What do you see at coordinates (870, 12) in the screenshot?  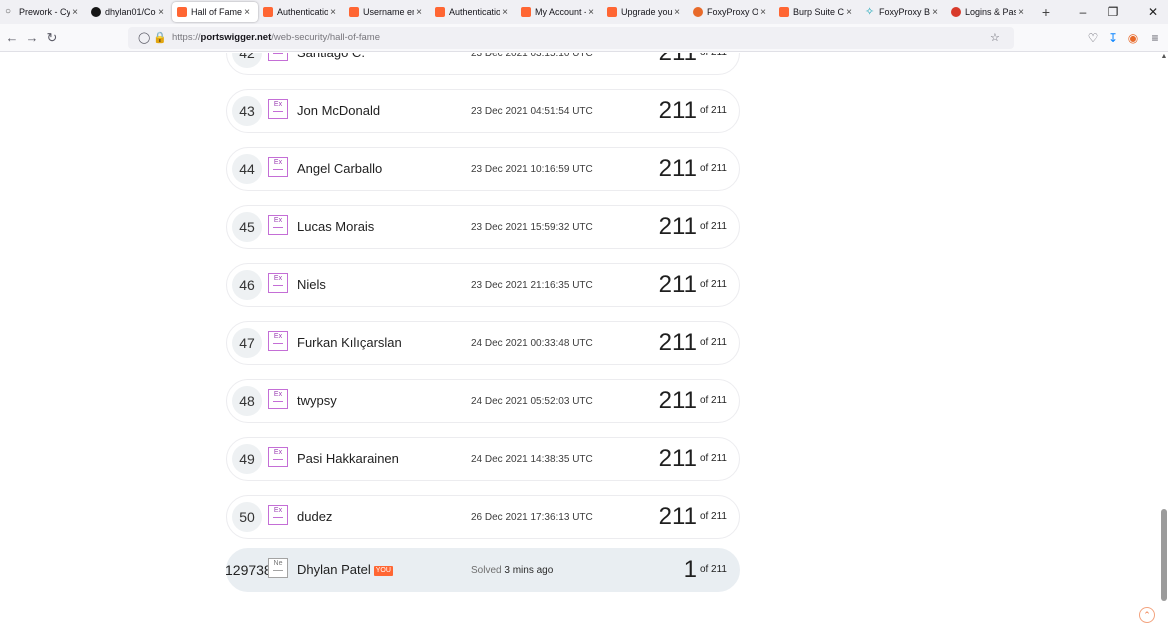 I see `fp-favicon-icon: ✧` at bounding box center [870, 12].